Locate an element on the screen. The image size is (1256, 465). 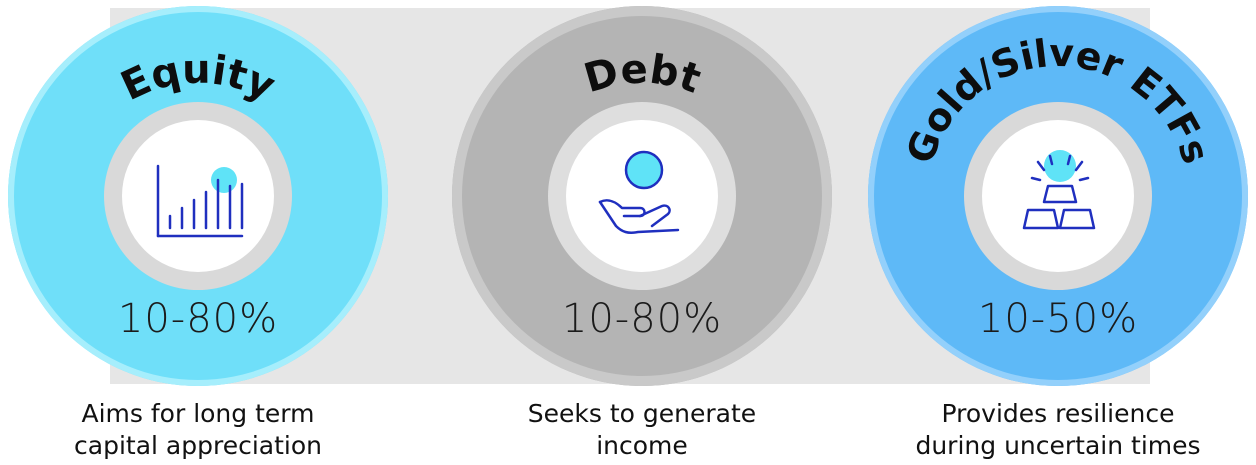
debt-caption: Seeks to generate income is located at coordinates (642, 430).